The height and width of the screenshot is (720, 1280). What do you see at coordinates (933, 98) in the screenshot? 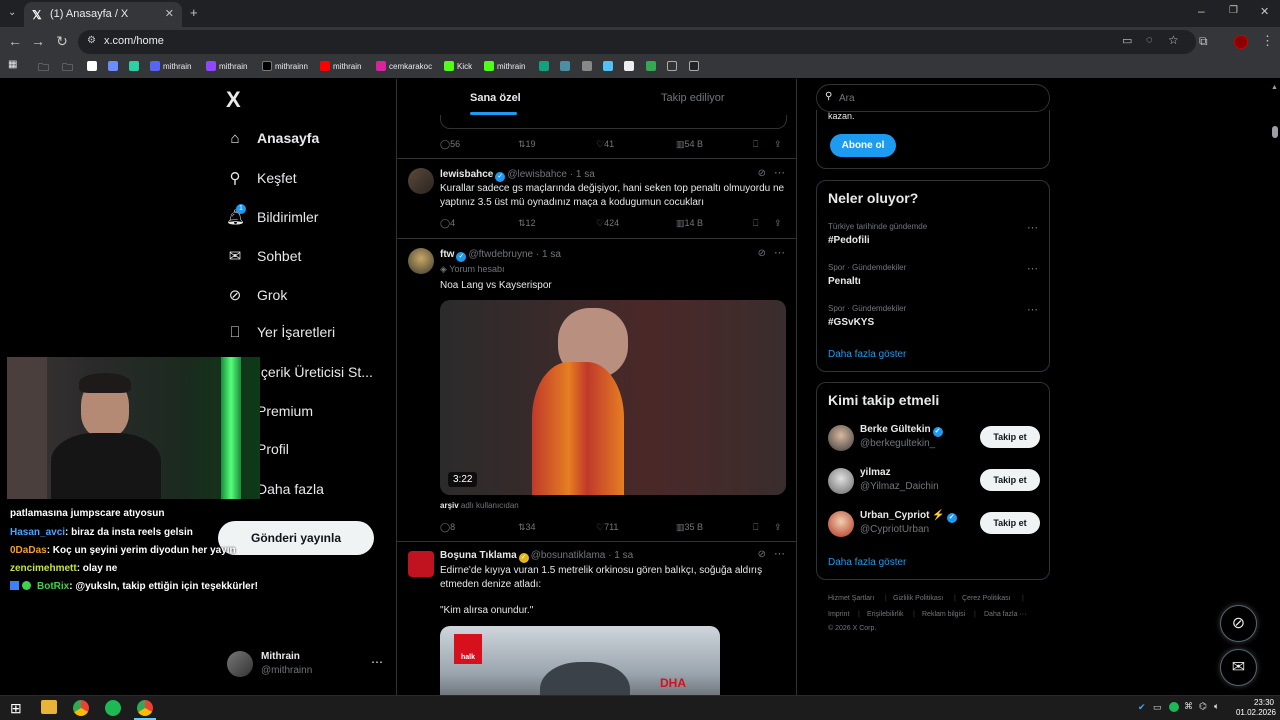
I see `search-input: ⚲ Ara` at bounding box center [933, 98].